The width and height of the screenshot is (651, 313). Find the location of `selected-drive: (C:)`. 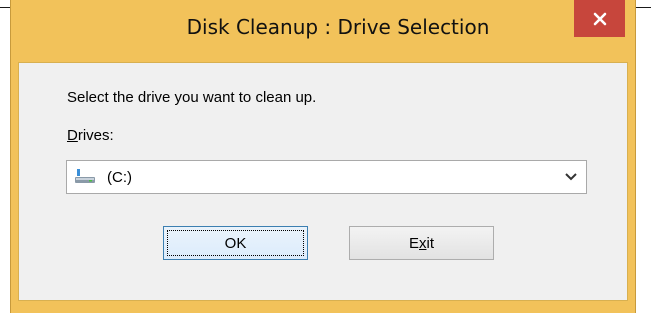

selected-drive: (C:) is located at coordinates (119, 177).